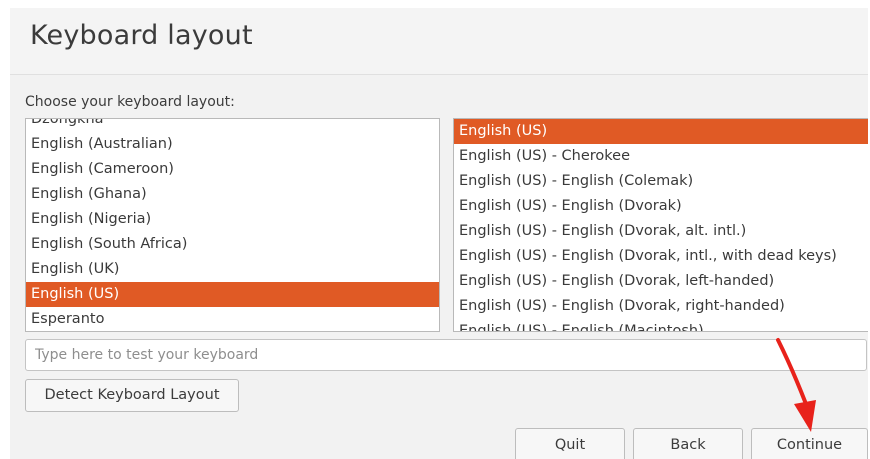  I want to click on variant-list-item-selected: English (US), so click(661, 131).